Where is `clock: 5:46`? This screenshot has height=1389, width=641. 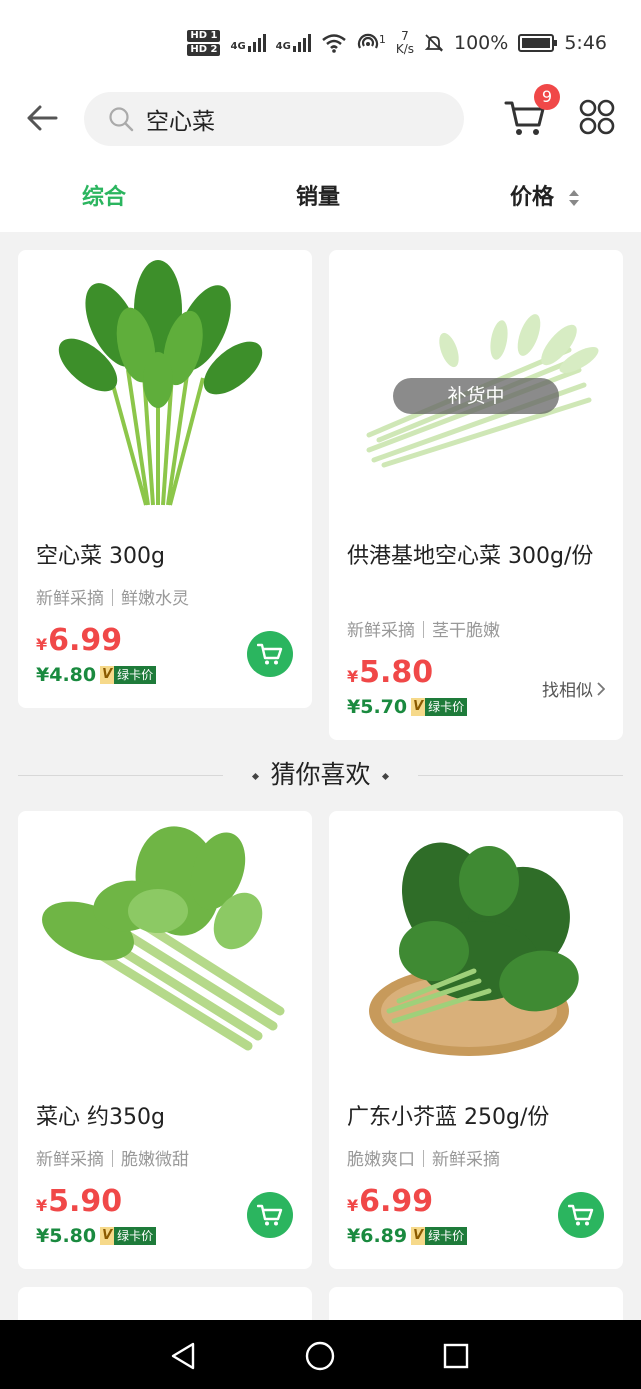
clock: 5:46 is located at coordinates (585, 43).